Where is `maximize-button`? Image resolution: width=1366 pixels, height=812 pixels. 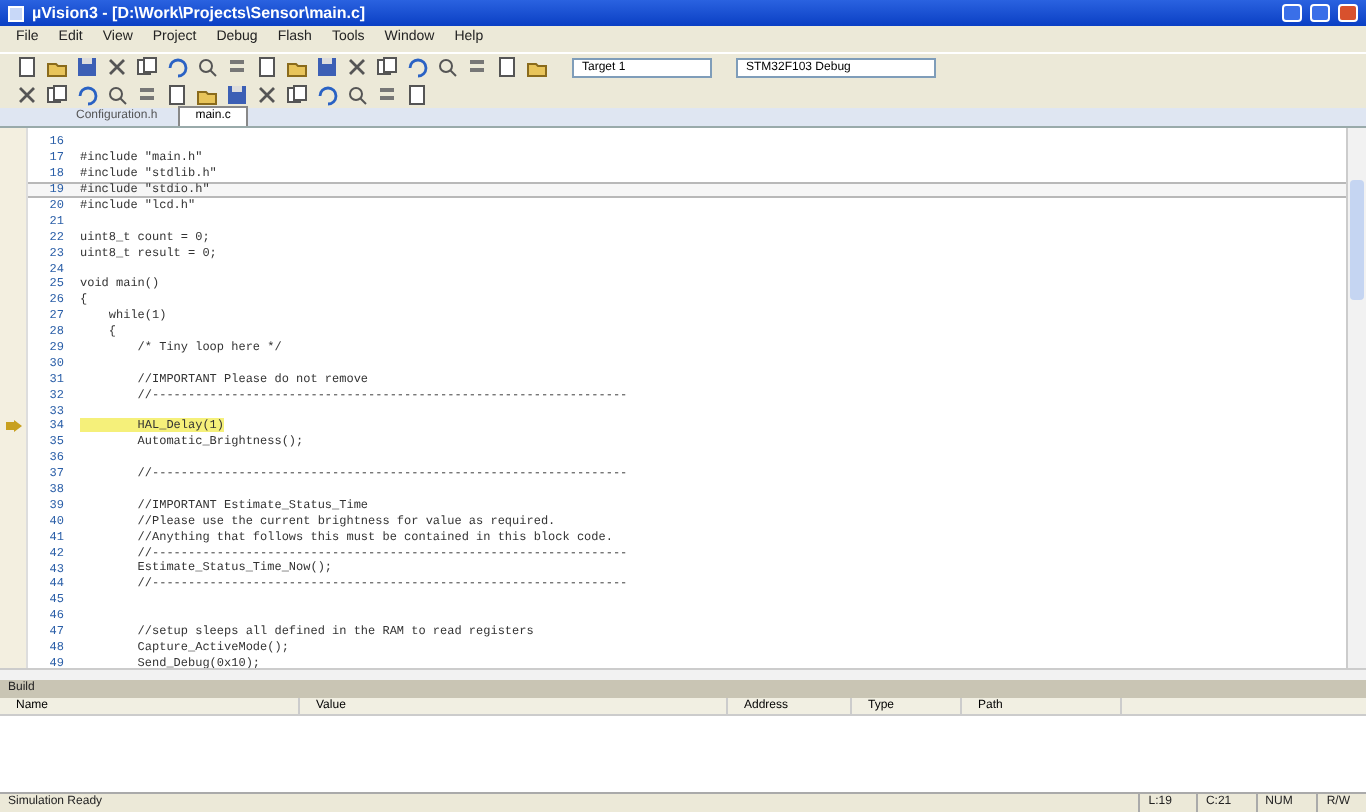
maximize-button is located at coordinates (1320, 13).